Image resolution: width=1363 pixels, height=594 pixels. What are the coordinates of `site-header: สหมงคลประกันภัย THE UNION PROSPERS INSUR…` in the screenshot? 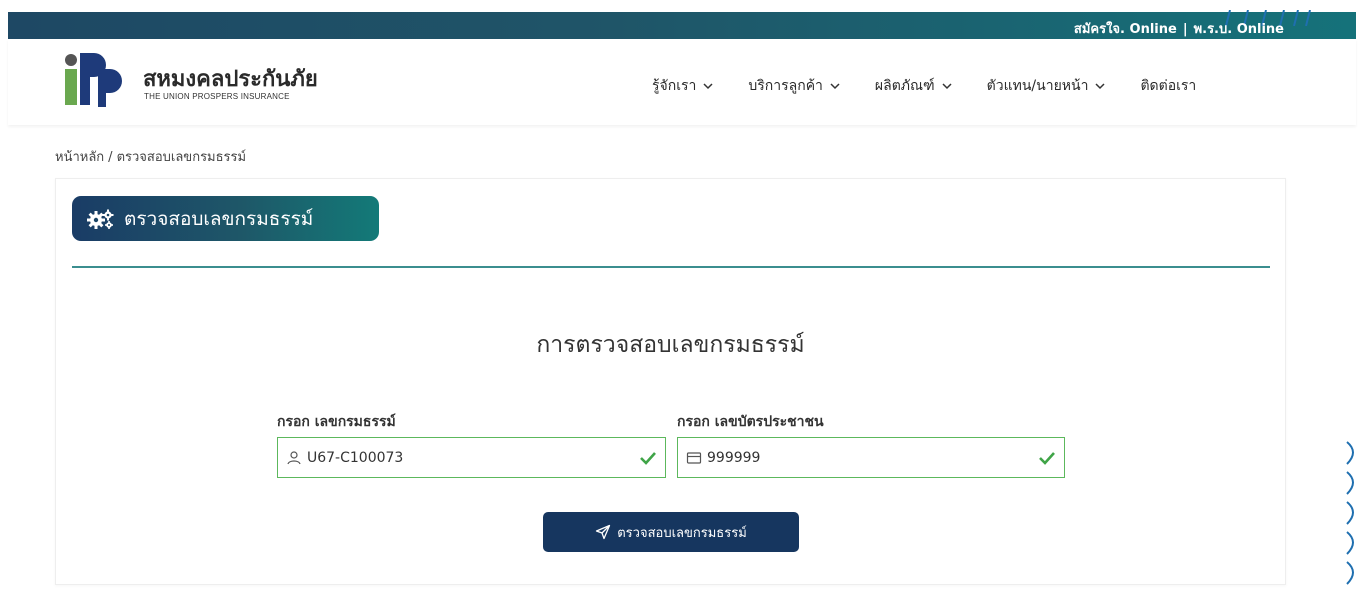 It's located at (682, 82).